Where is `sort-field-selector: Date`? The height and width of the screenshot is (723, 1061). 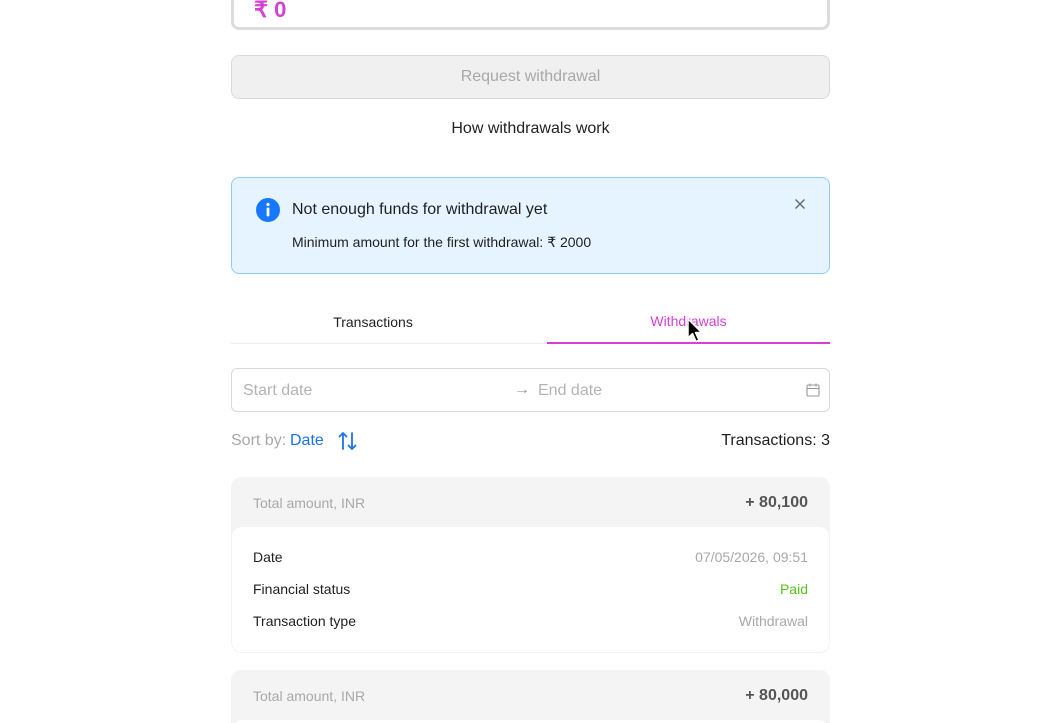
sort-field-selector: Date is located at coordinates (307, 441).